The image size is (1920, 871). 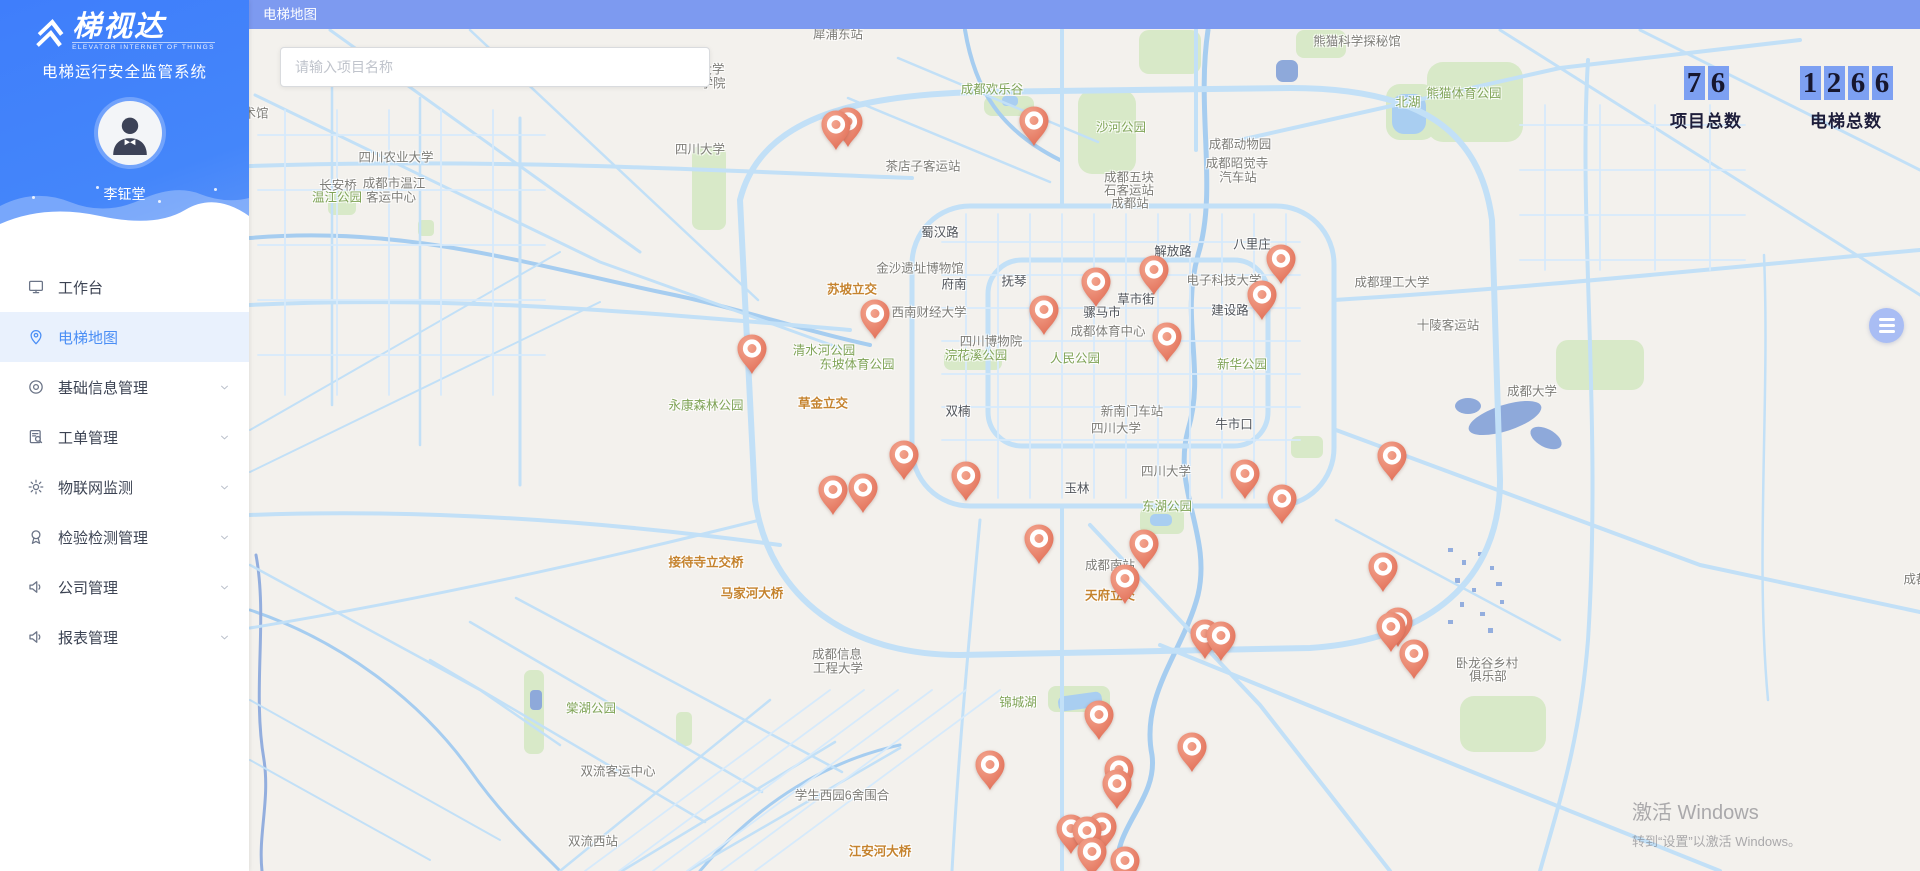 What do you see at coordinates (96, 488) in the screenshot?
I see `sidebar-item-label: 物联网监测` at bounding box center [96, 488].